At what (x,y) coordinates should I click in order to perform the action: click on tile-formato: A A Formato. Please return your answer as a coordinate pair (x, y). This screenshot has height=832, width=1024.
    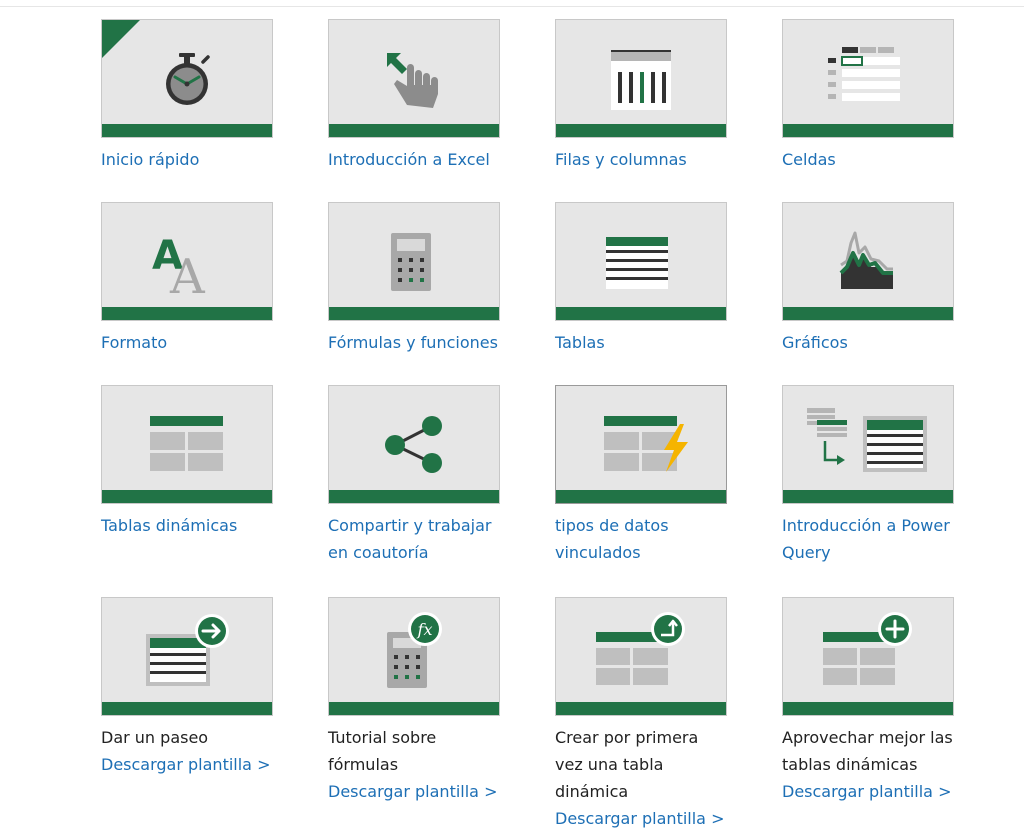
    Looking at the image, I should click on (187, 279).